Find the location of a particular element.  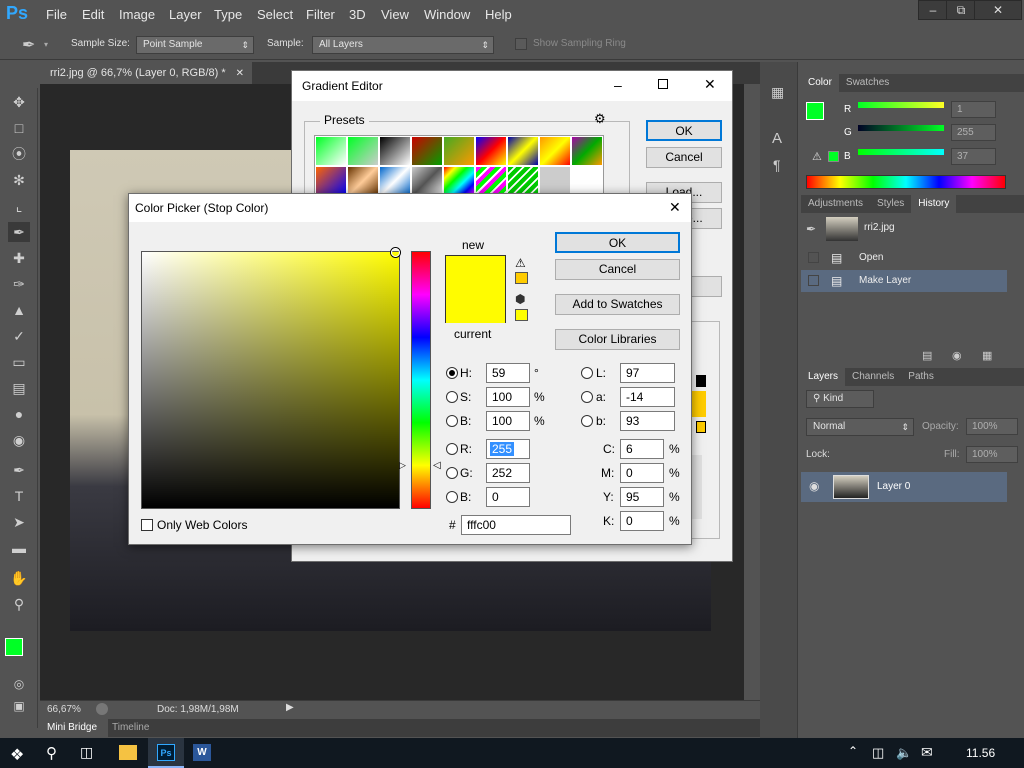

tab-mini-bridge: Mini Bridge is located at coordinates (74, 728).